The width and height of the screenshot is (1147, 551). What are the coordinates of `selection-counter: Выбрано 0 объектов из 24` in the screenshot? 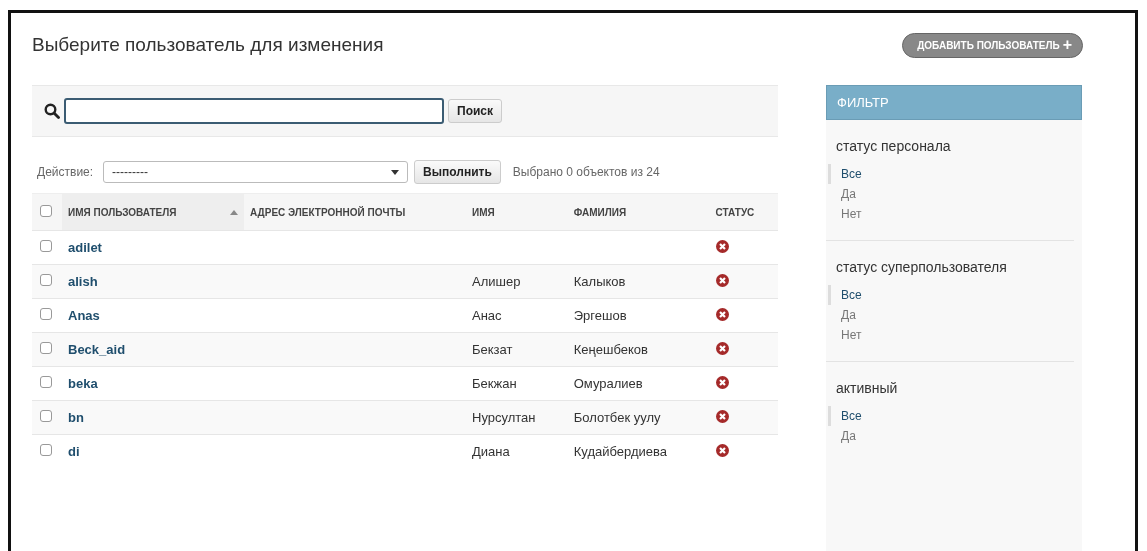 It's located at (586, 172).